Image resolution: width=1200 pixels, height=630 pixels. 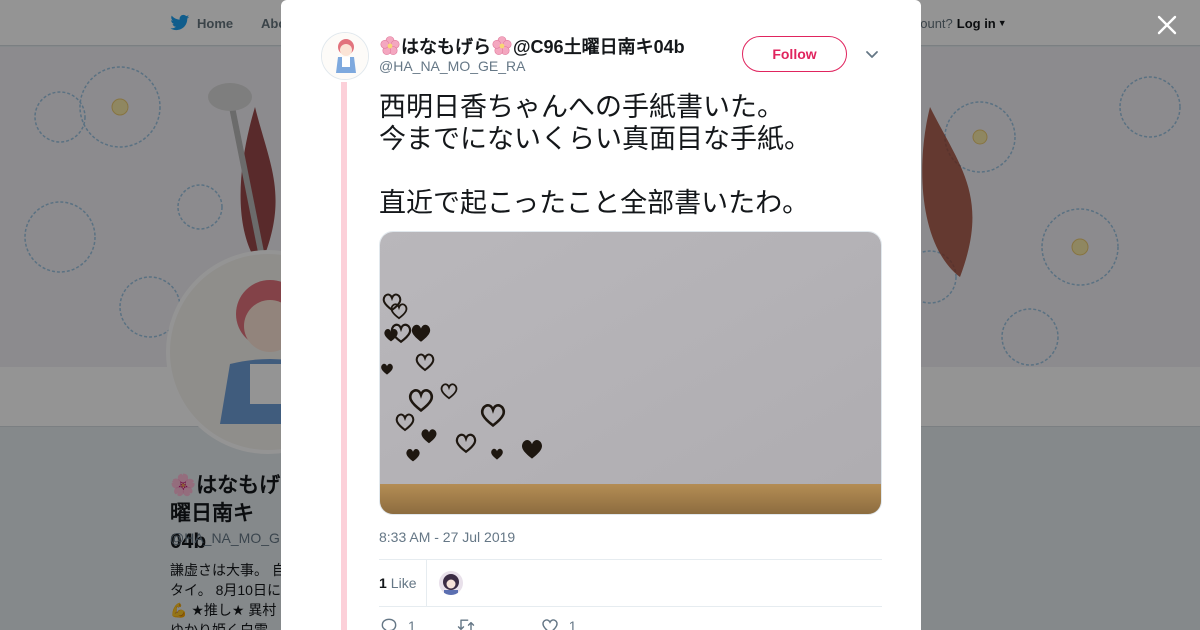 I want to click on author-handle: @HA_NA_MO_GE_RA, so click(x=452, y=66).